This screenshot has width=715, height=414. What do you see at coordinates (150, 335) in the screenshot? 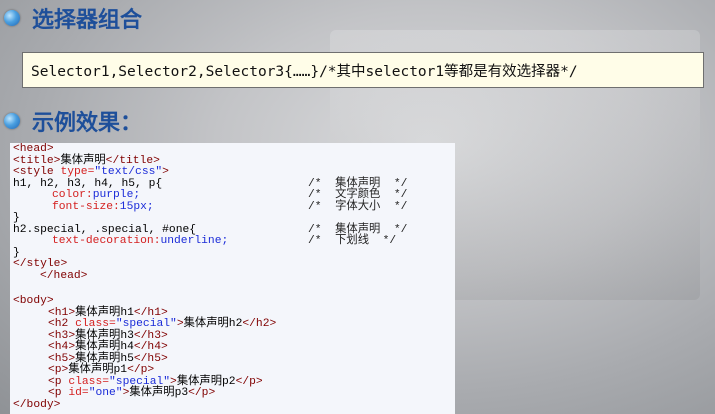
I see `code-token: </h3>` at bounding box center [150, 335].